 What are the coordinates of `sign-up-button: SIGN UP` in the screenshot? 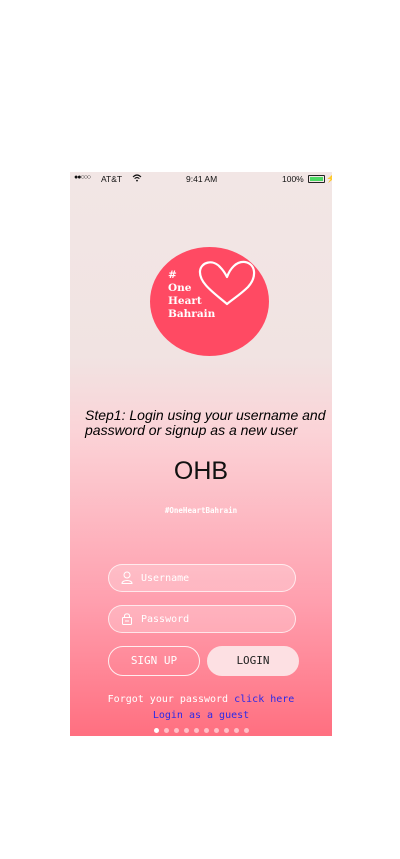 It's located at (154, 661).